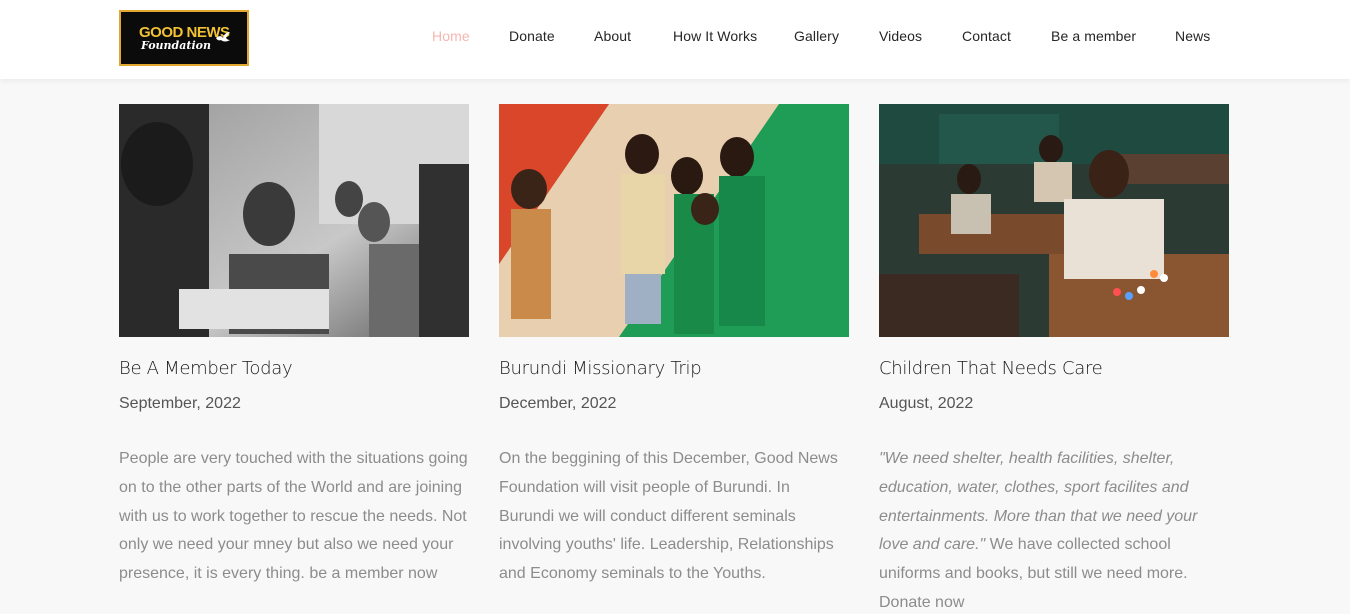  What do you see at coordinates (612, 36) in the screenshot?
I see `nav-about: About` at bounding box center [612, 36].